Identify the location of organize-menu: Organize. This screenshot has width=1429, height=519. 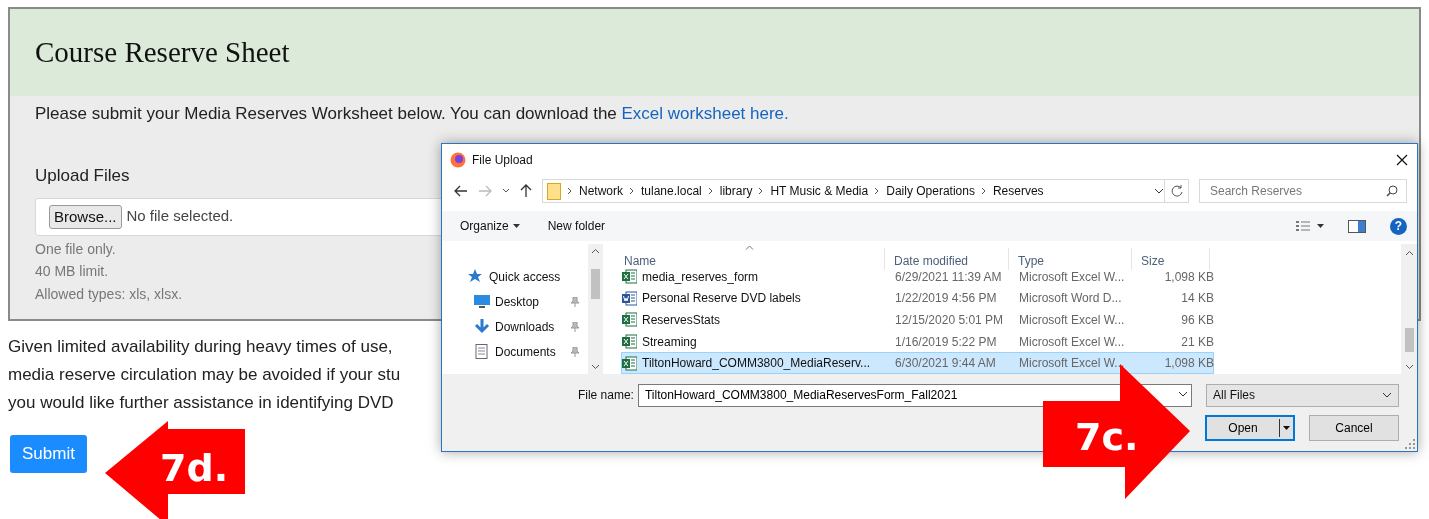
(490, 226).